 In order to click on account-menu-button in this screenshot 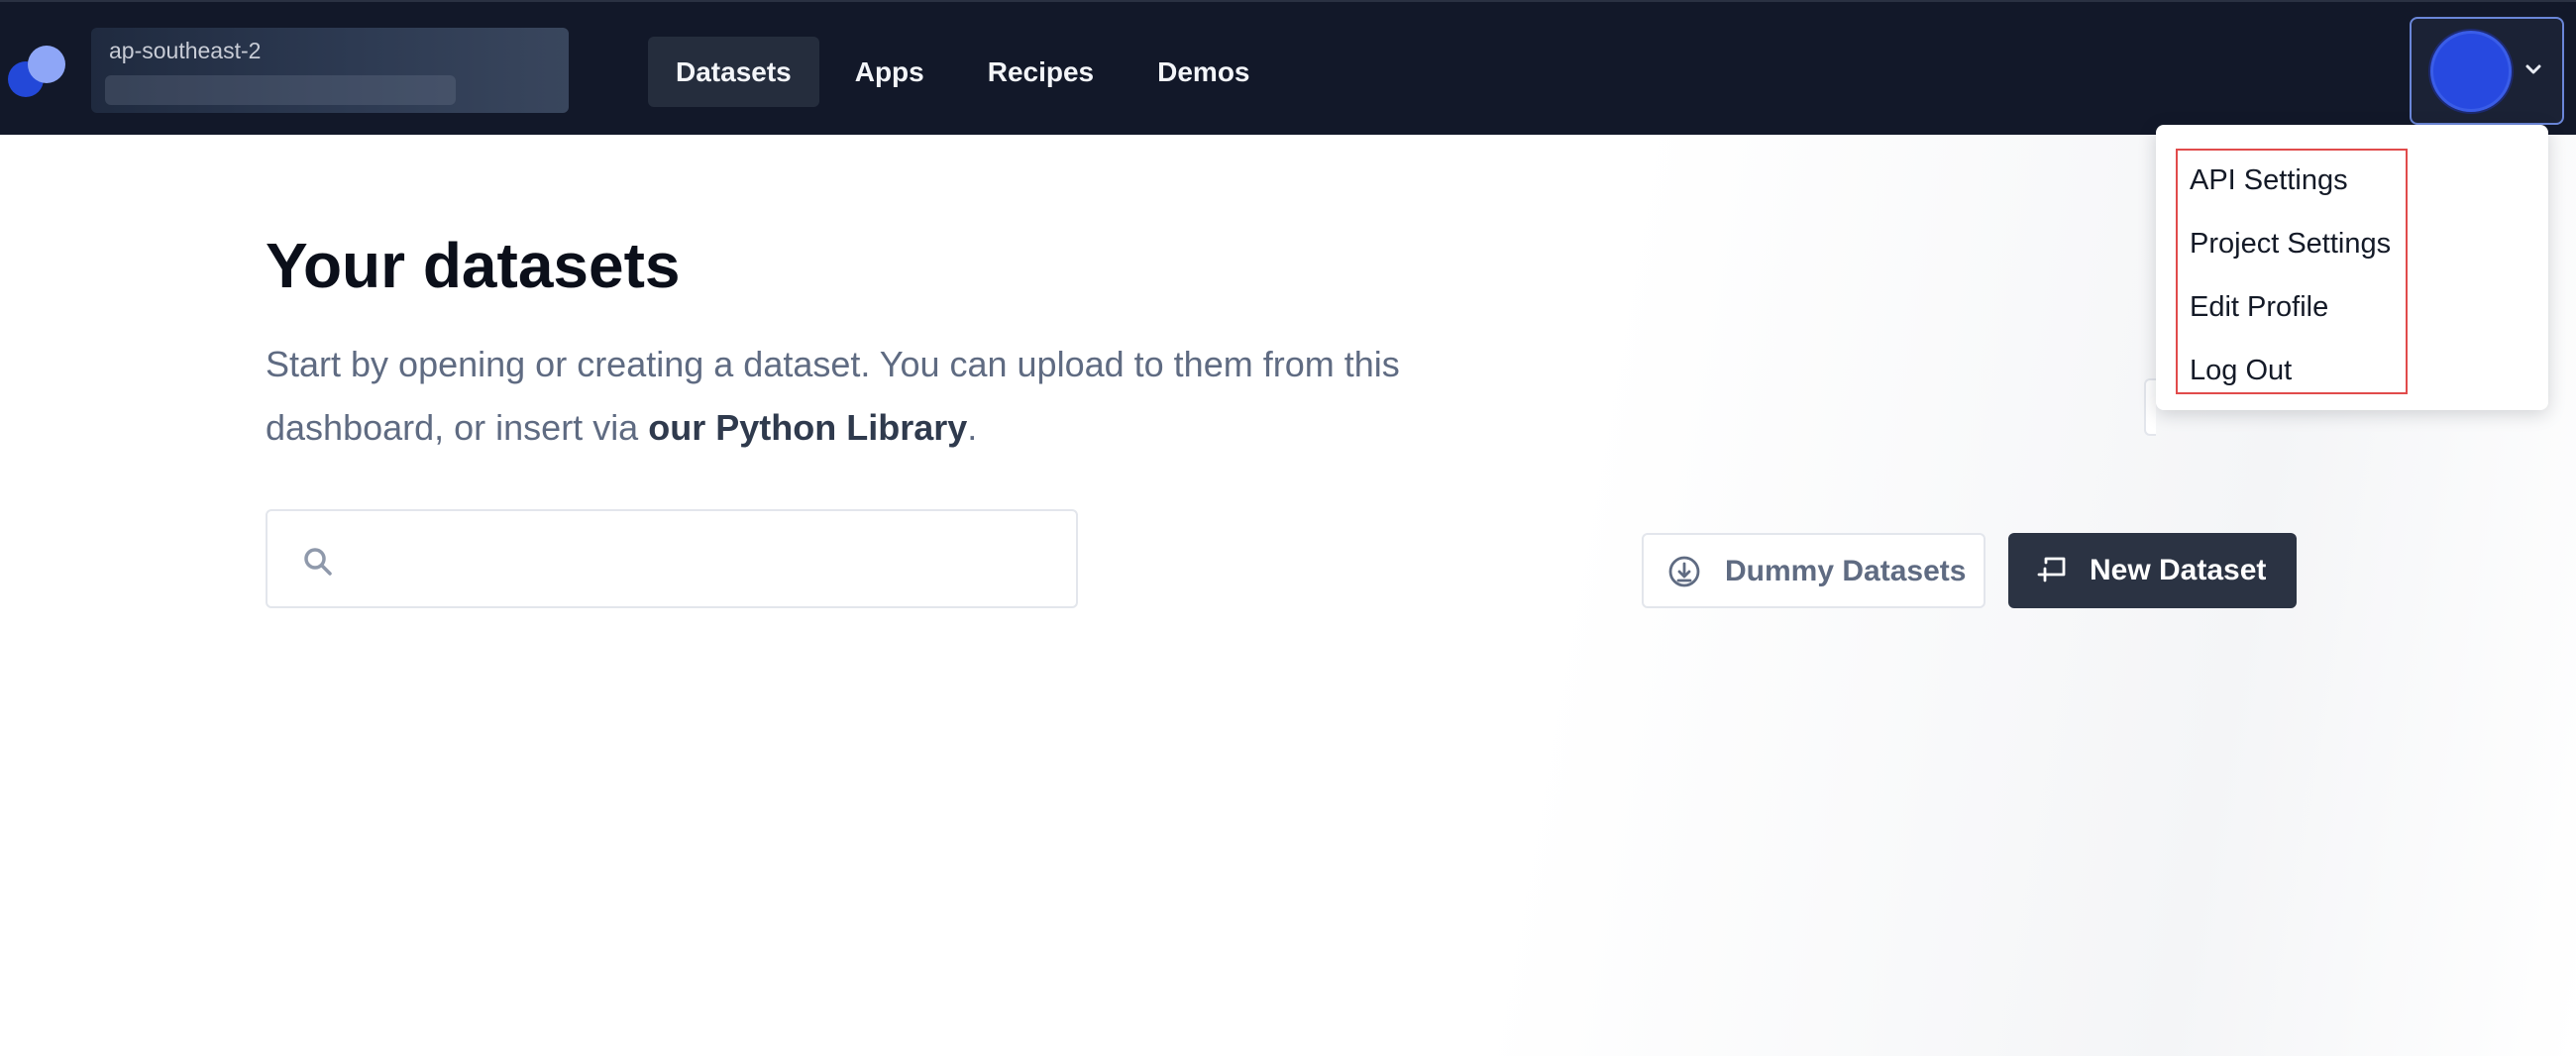, I will do `click(2487, 71)`.